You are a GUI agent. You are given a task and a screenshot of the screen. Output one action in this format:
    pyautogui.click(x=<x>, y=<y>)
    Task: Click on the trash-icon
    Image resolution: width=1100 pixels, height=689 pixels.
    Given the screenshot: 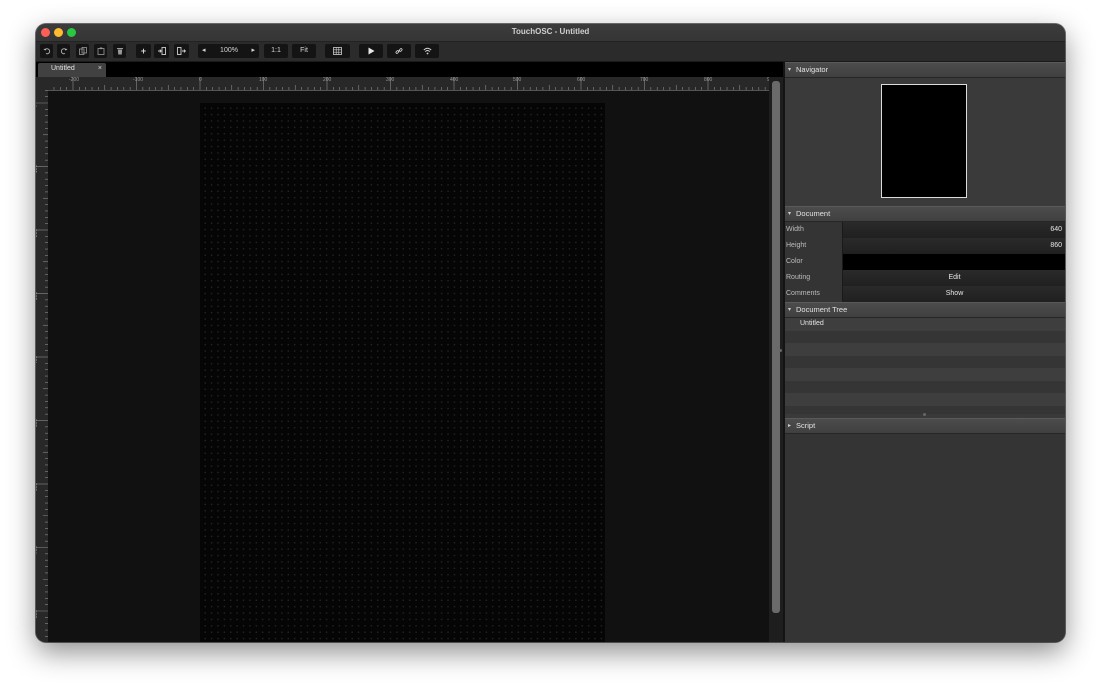 What is the action you would take?
    pyautogui.click(x=119, y=51)
    